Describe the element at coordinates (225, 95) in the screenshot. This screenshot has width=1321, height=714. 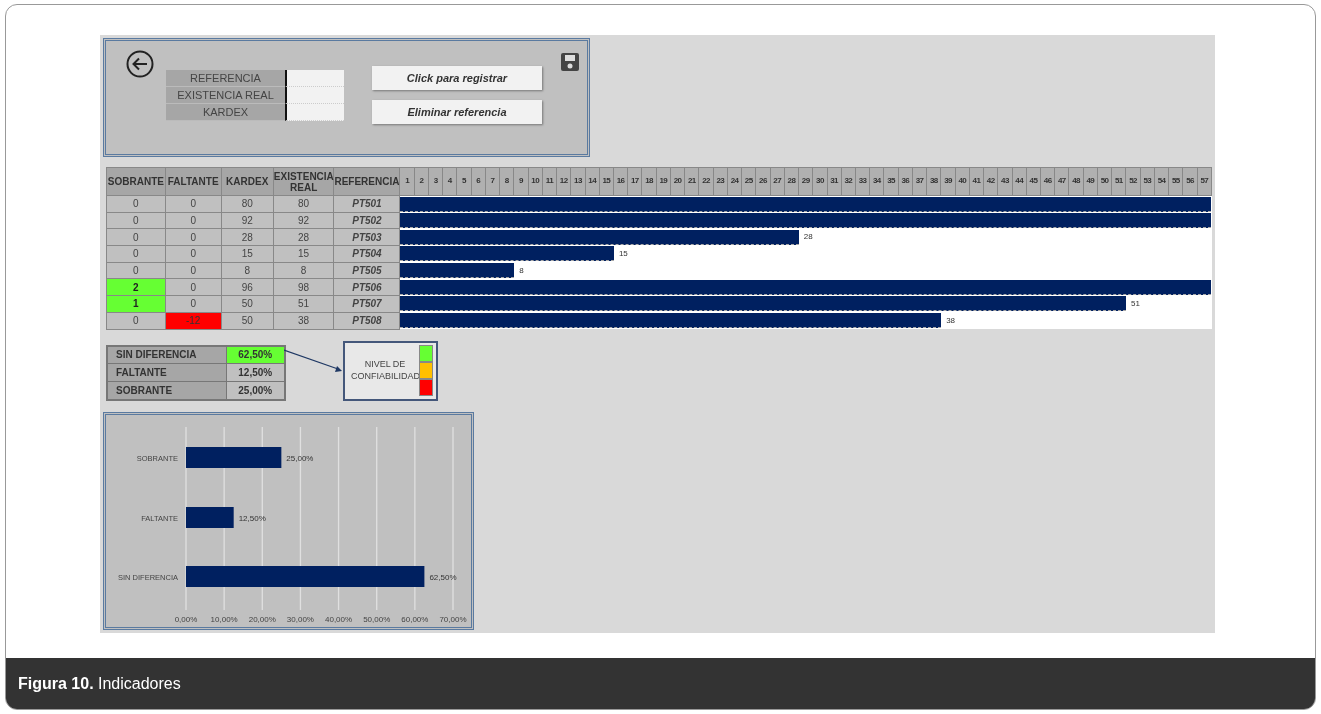
I see `field-label: EXISTENCIA REAL` at that location.